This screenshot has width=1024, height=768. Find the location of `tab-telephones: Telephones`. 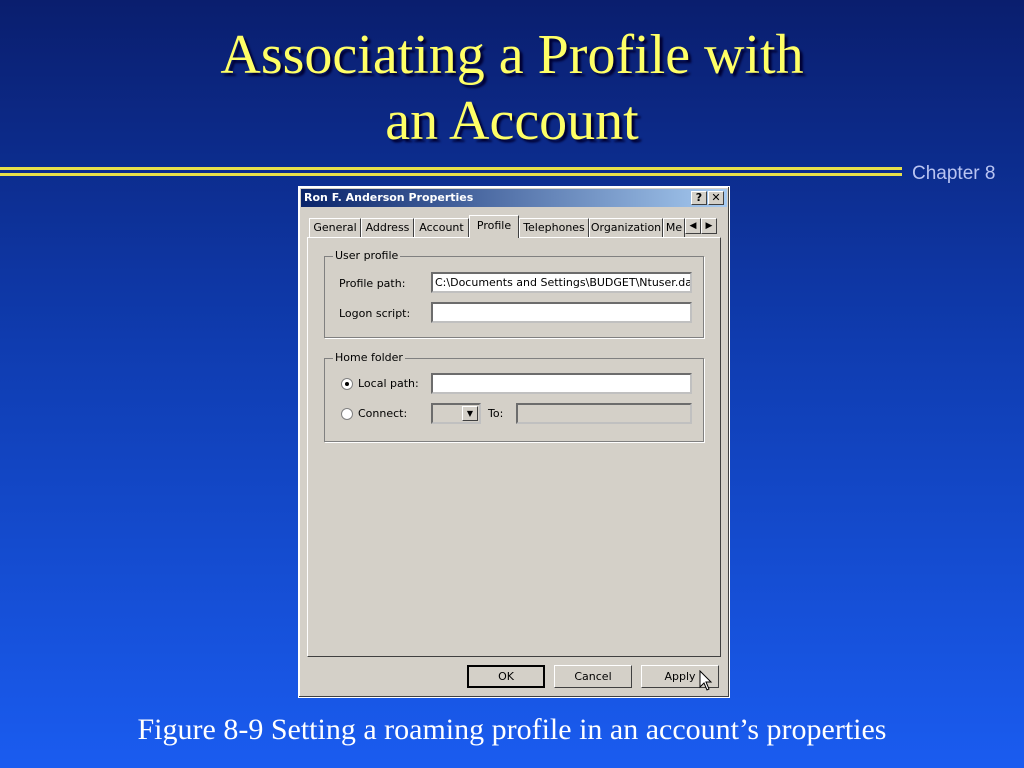

tab-telephones: Telephones is located at coordinates (554, 227).